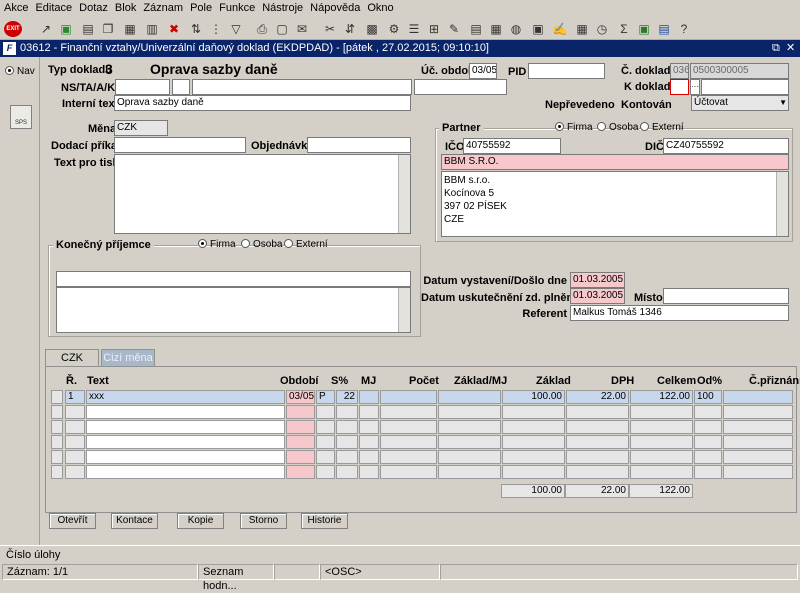  What do you see at coordinates (72, 521) in the screenshot?
I see `otevrit-button: Otevřít` at bounding box center [72, 521].